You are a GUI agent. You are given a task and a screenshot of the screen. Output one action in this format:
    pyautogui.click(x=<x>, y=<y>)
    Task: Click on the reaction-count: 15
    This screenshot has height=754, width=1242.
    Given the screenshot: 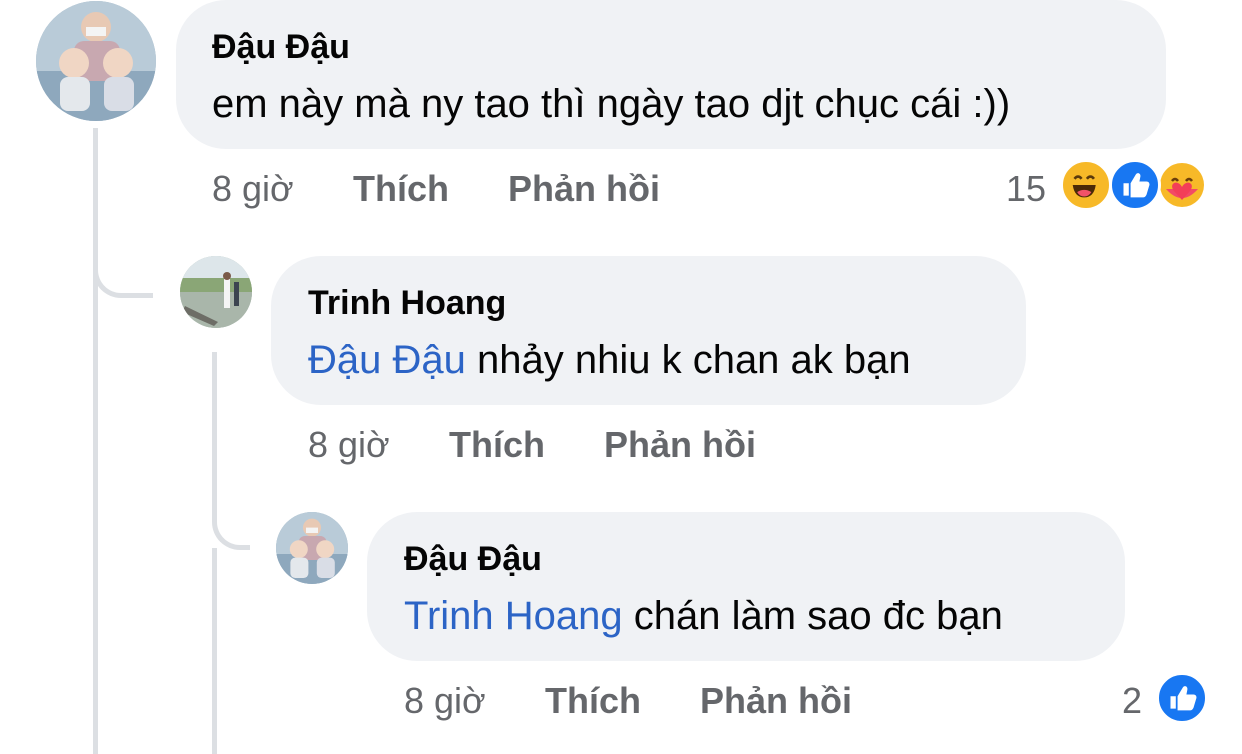 What is the action you would take?
    pyautogui.click(x=1026, y=189)
    